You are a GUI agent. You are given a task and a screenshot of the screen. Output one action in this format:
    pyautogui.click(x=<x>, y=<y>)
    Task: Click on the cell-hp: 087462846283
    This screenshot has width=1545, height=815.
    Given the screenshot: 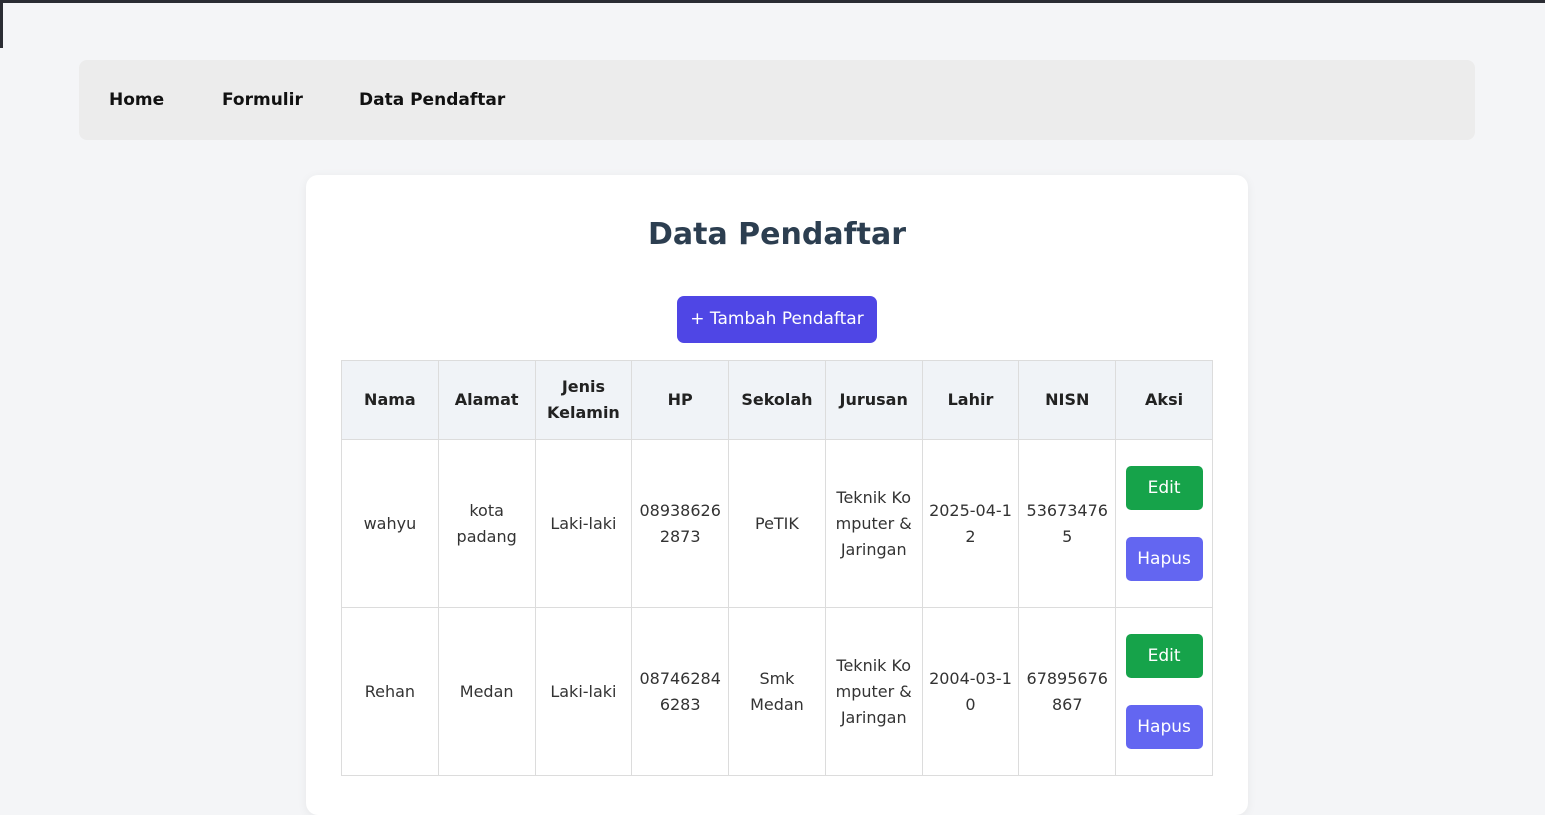 What is the action you would take?
    pyautogui.click(x=680, y=691)
    